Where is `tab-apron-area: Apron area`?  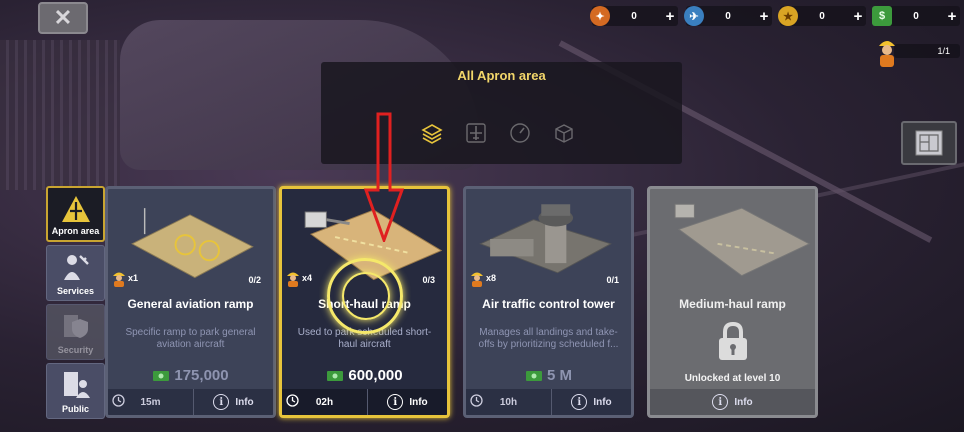 tab-apron-area: Apron area is located at coordinates (75, 214).